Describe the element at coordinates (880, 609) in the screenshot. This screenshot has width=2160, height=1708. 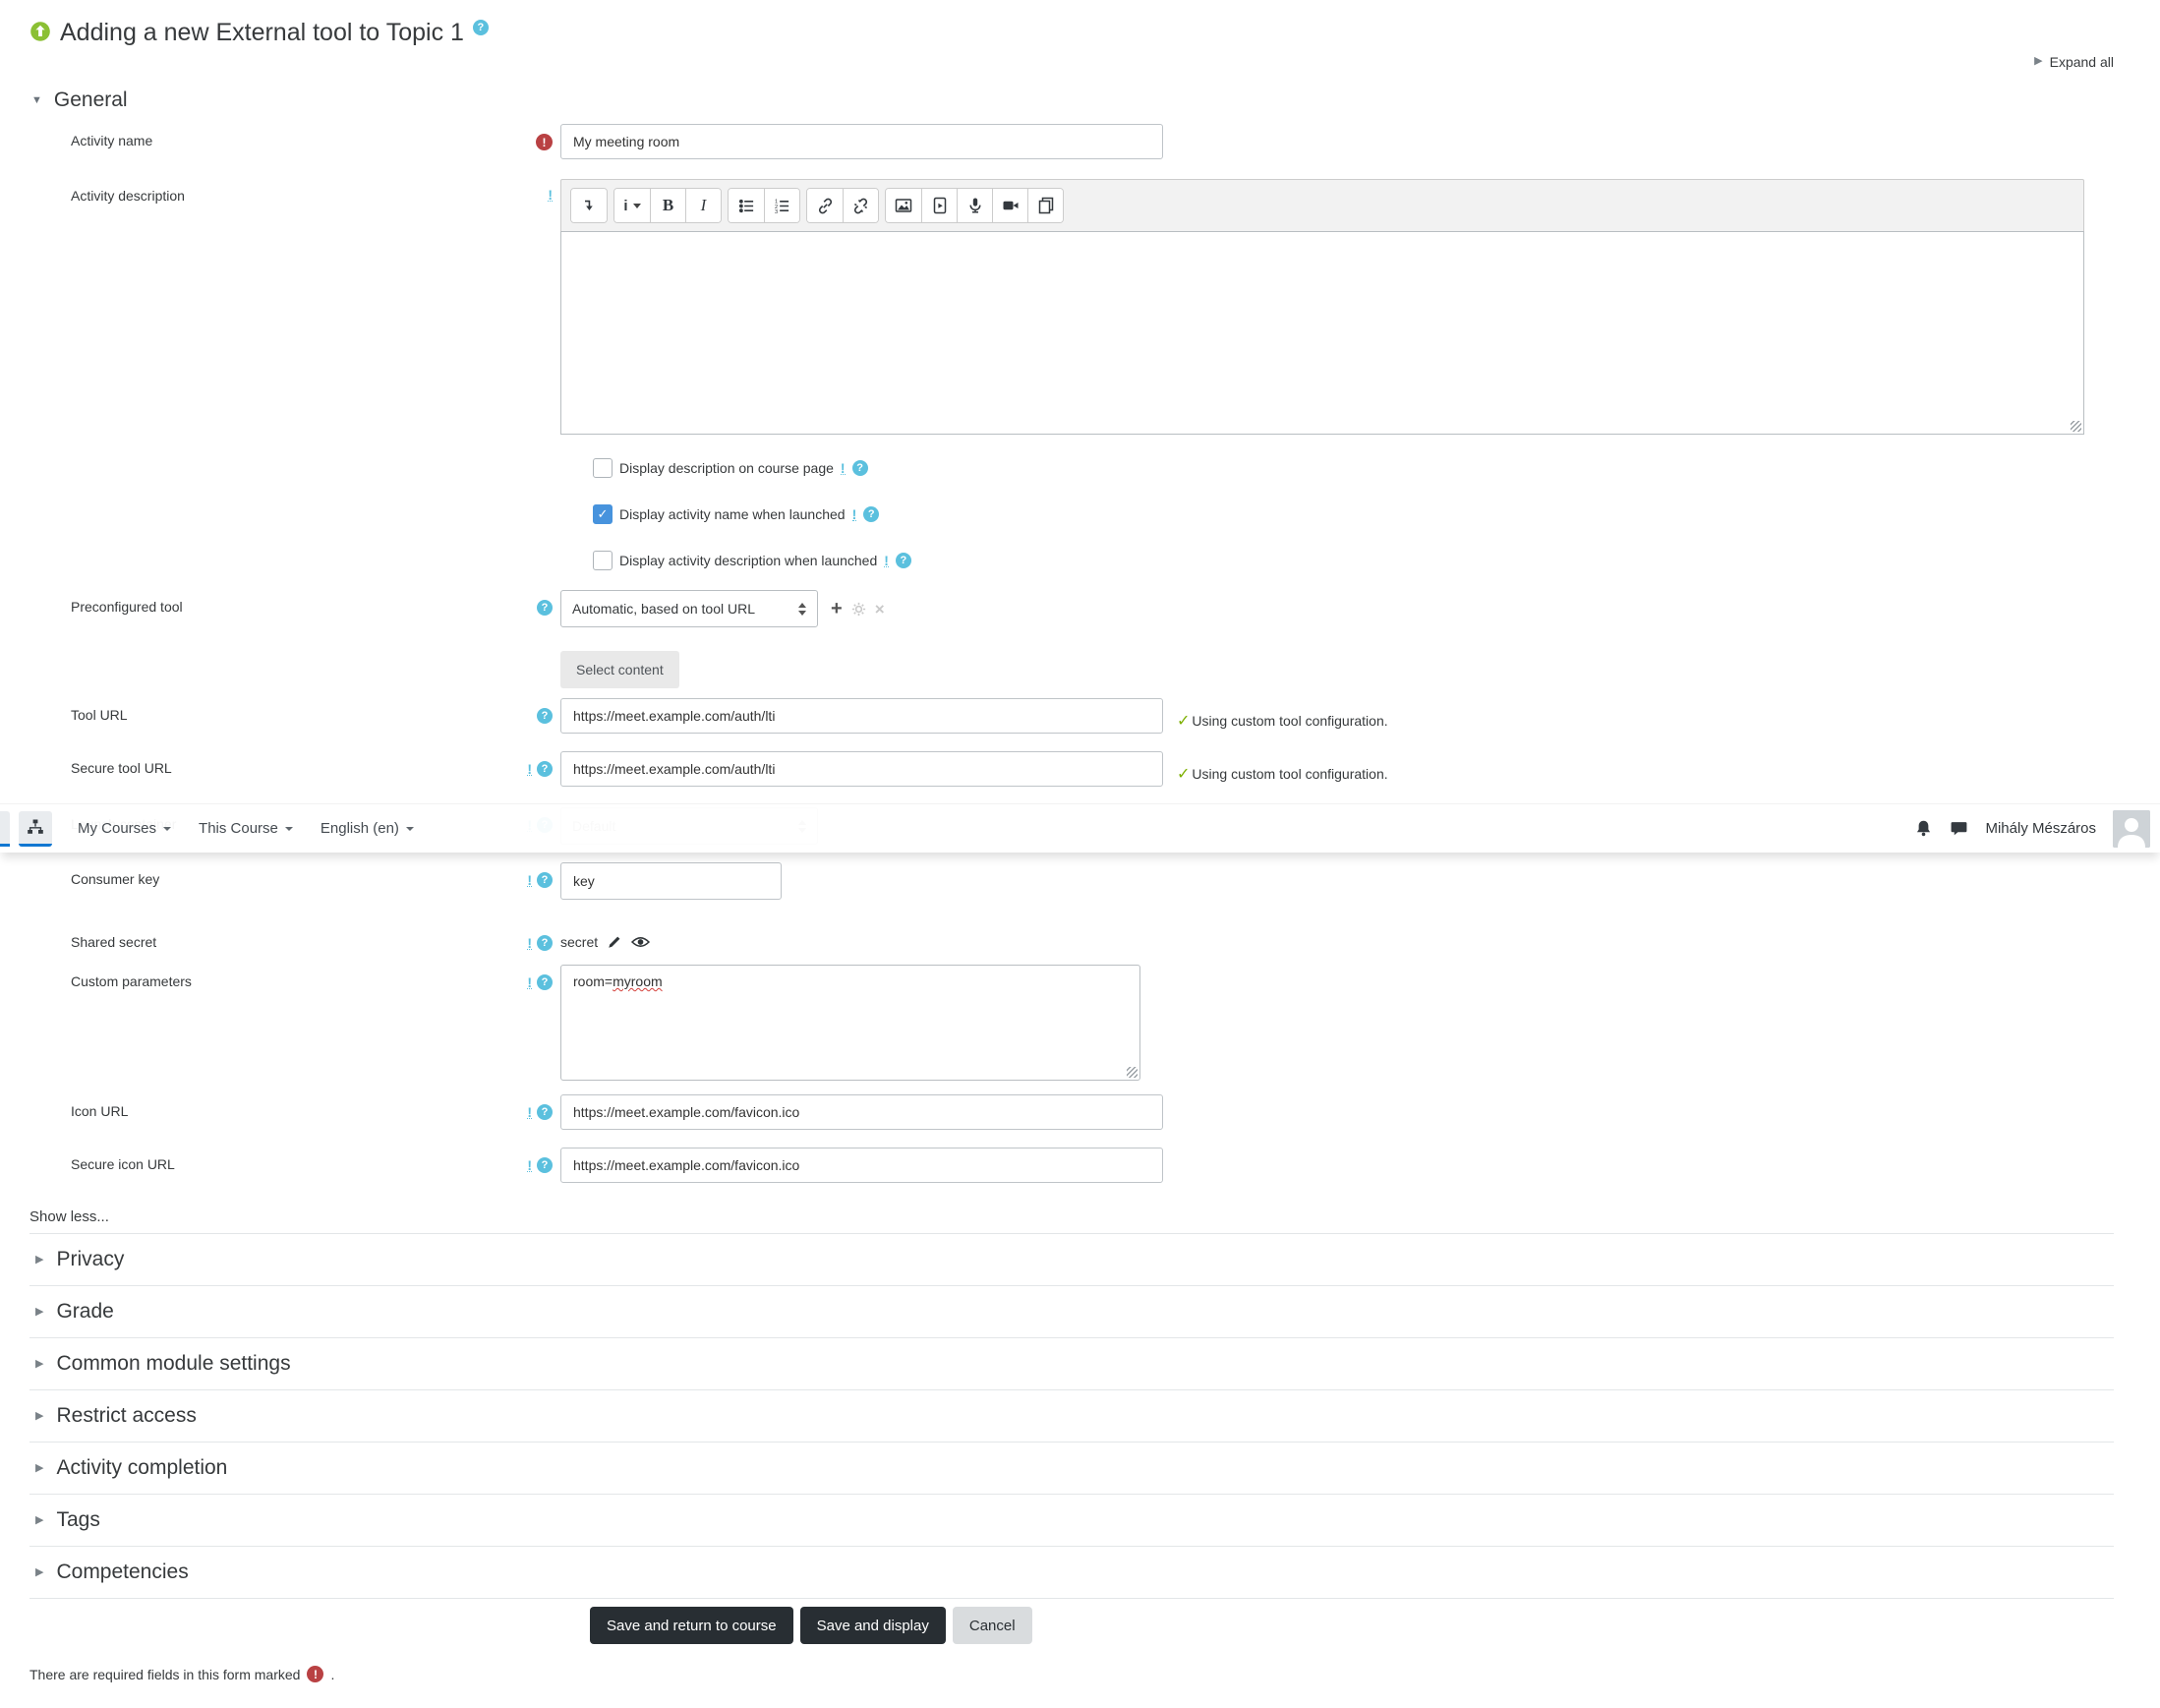
I see `delete-tool-icon: ×` at that location.